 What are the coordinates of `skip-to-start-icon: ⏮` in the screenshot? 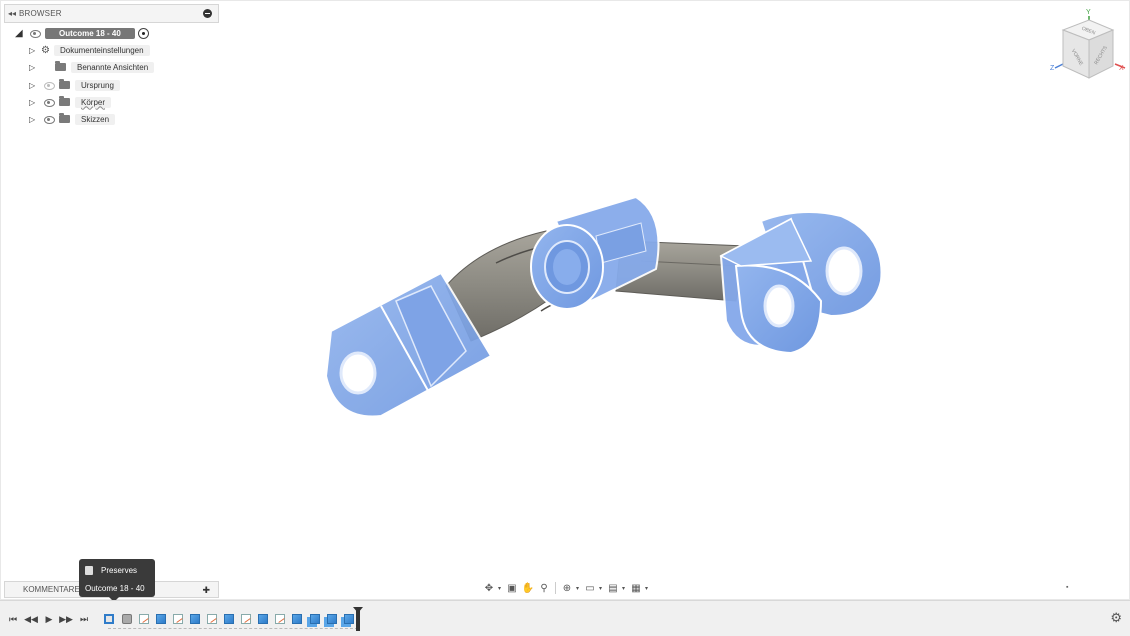 It's located at (13, 619).